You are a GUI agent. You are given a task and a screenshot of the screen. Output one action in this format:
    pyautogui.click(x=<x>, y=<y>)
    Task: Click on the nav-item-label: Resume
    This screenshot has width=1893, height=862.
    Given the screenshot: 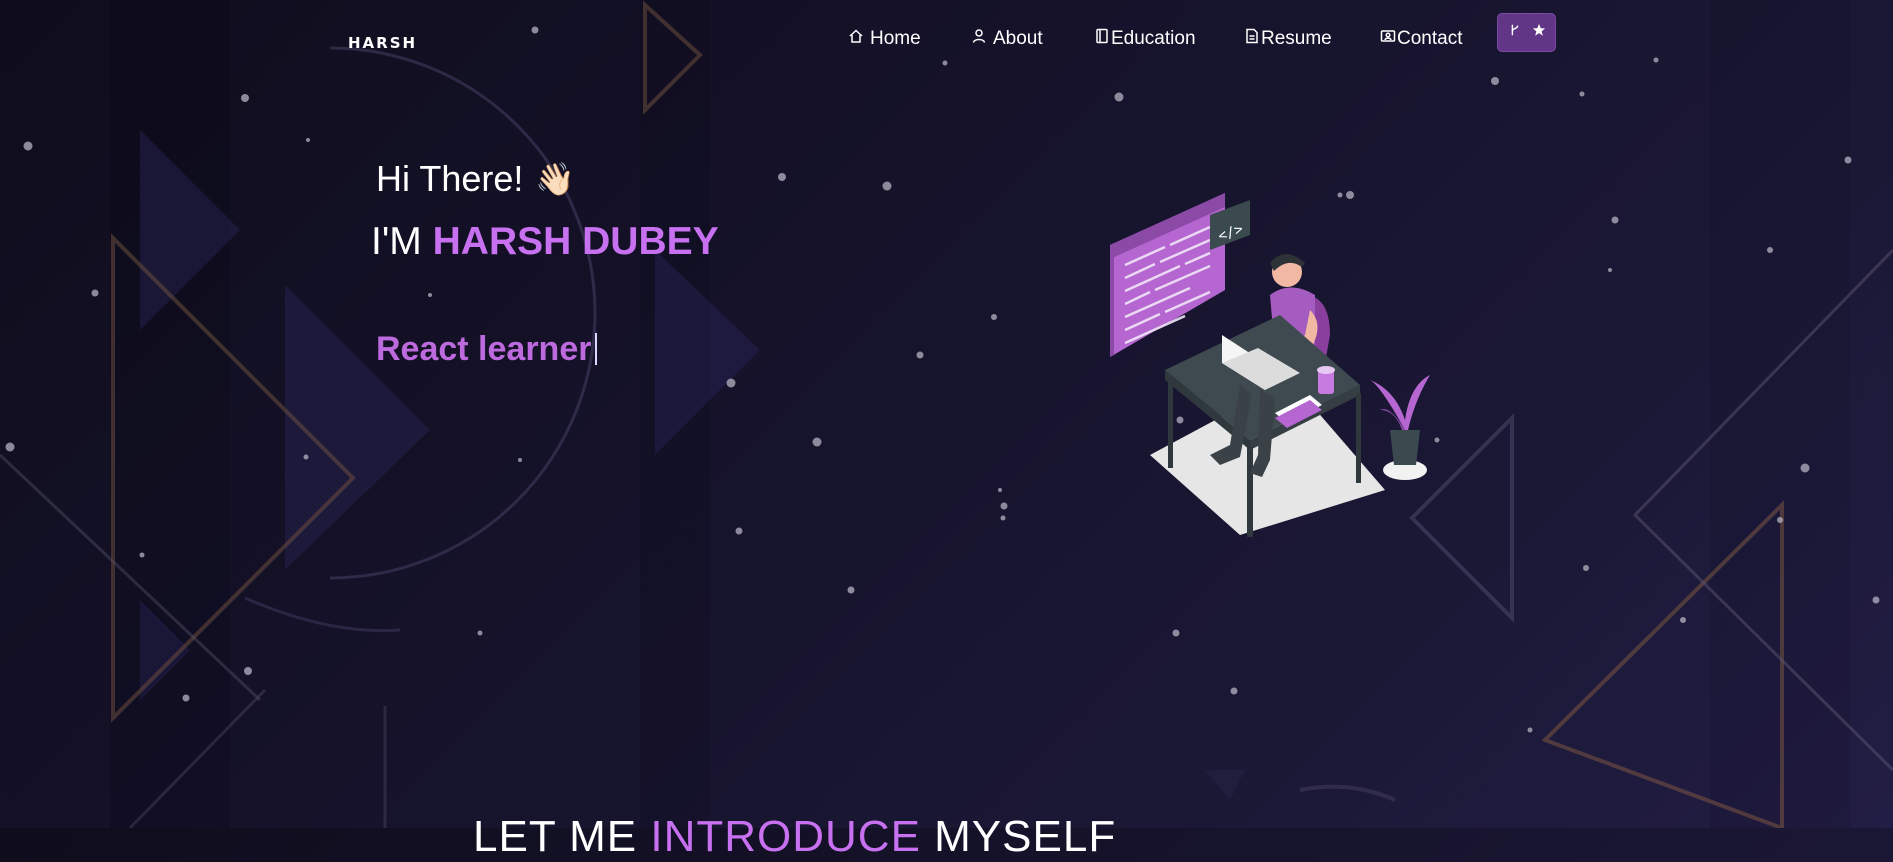 What is the action you would take?
    pyautogui.click(x=1296, y=38)
    